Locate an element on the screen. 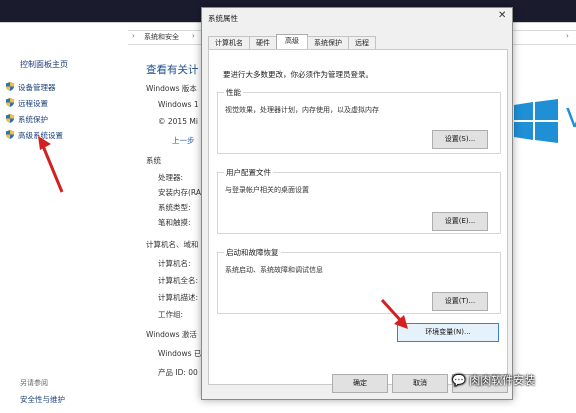 Image resolution: width=576 pixels, height=413 pixels. tab-remote: 远程 is located at coordinates (362, 42).